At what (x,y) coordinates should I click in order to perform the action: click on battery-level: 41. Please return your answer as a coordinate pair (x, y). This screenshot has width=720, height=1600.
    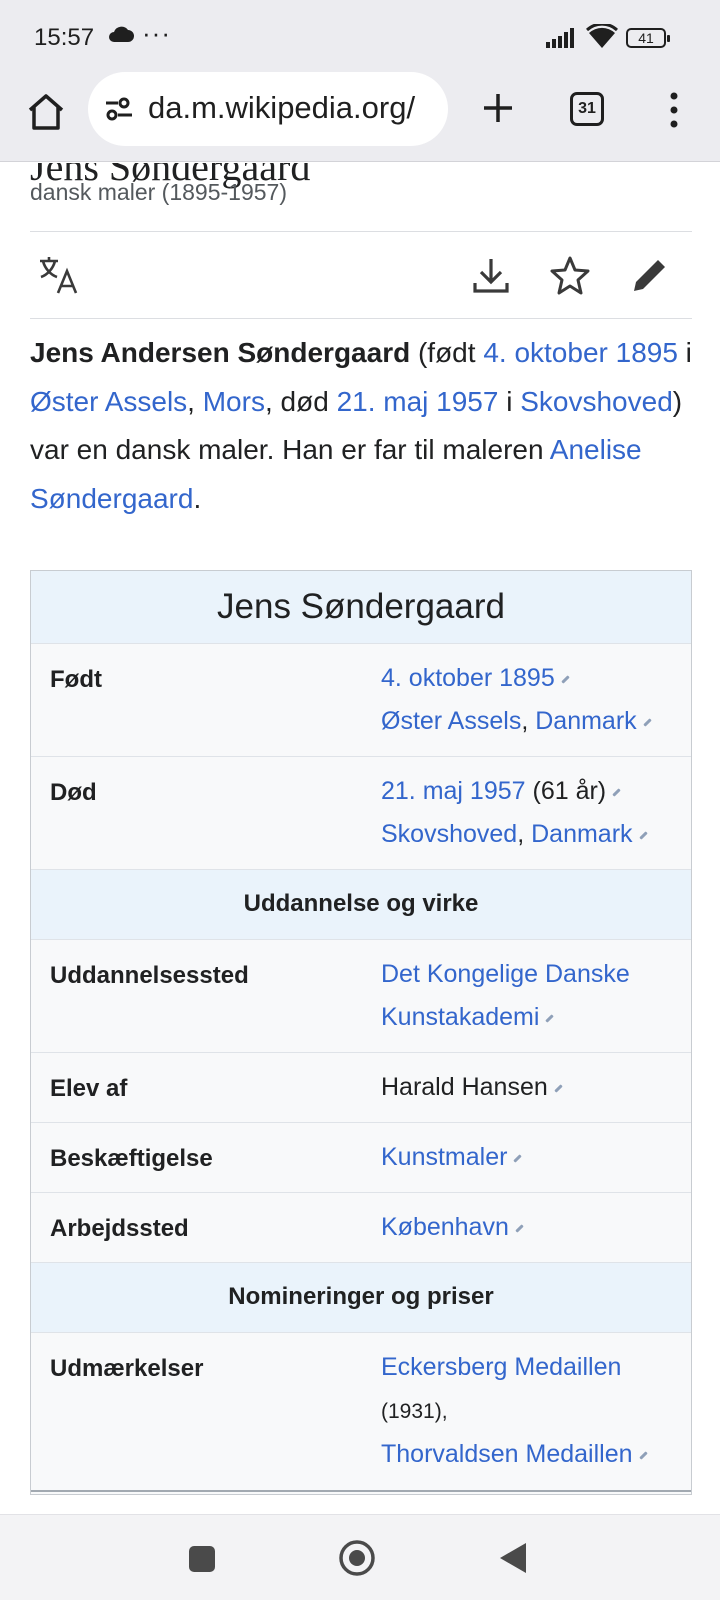
    Looking at the image, I should click on (646, 38).